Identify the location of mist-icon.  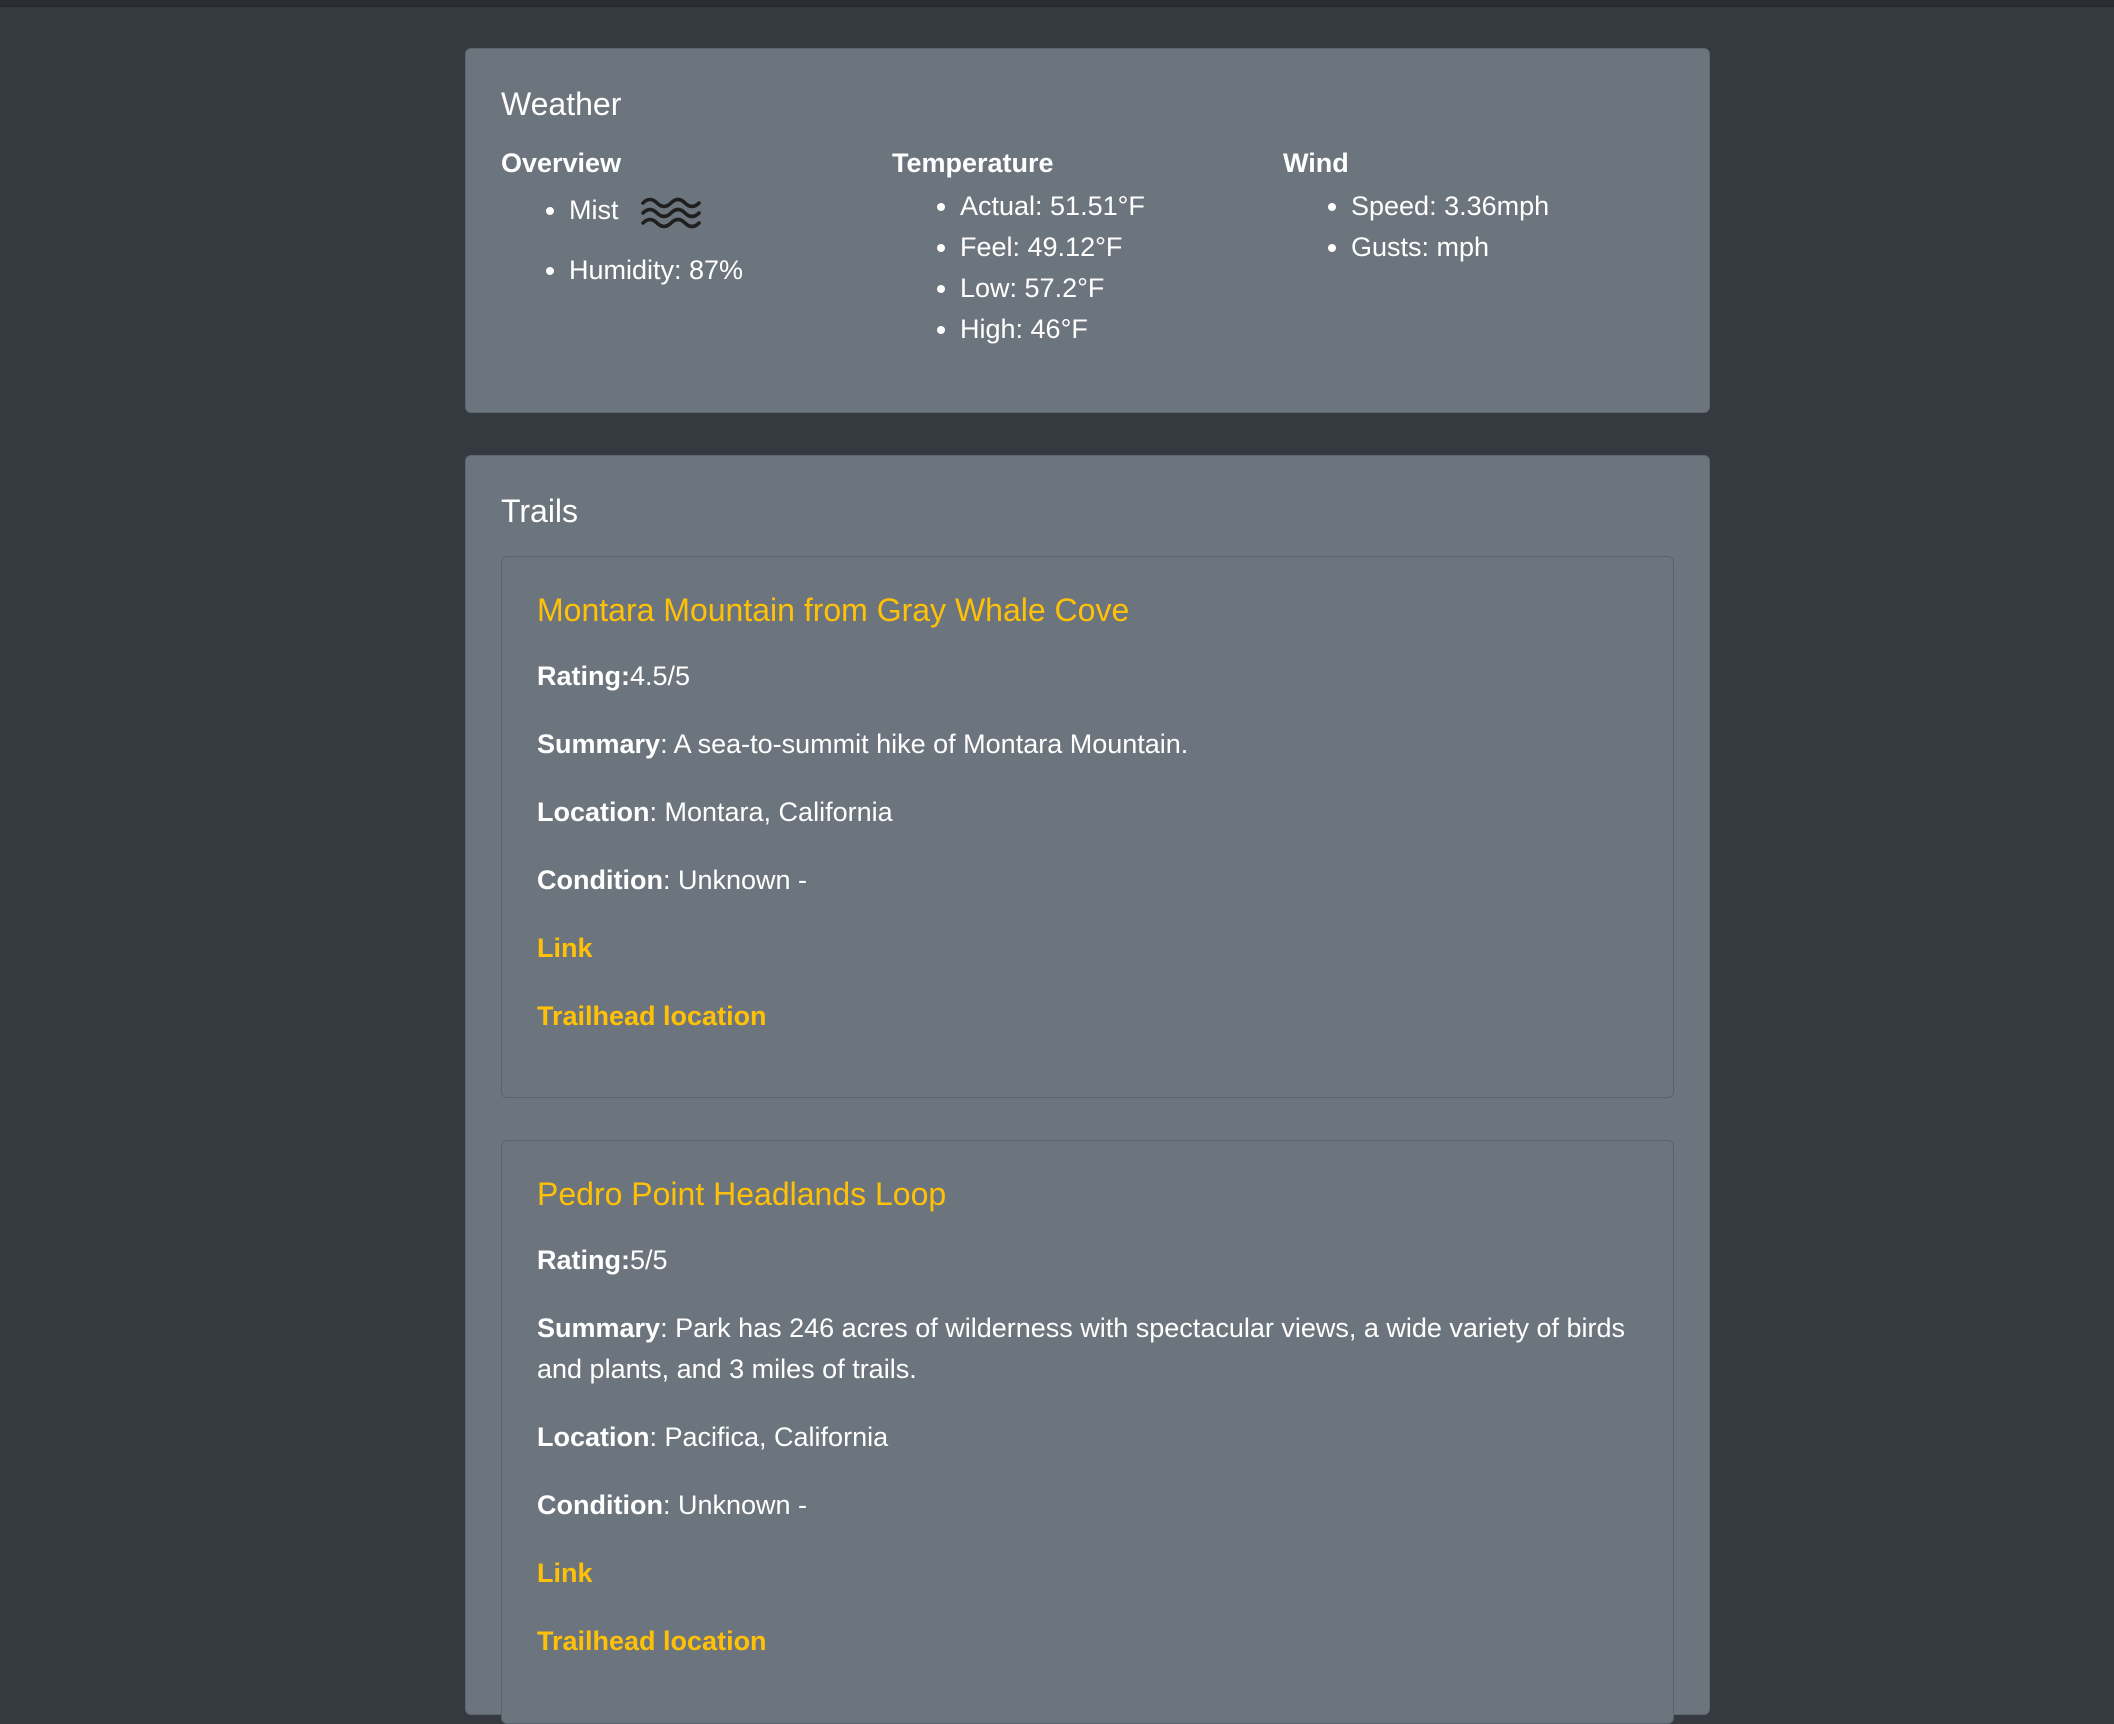
(671, 212).